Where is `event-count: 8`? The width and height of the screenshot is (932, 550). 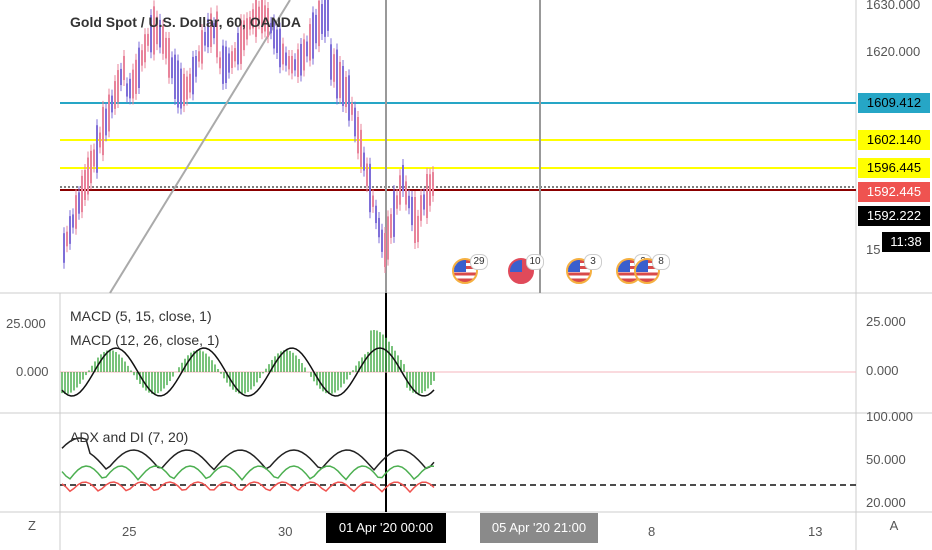 event-count: 8 is located at coordinates (661, 262).